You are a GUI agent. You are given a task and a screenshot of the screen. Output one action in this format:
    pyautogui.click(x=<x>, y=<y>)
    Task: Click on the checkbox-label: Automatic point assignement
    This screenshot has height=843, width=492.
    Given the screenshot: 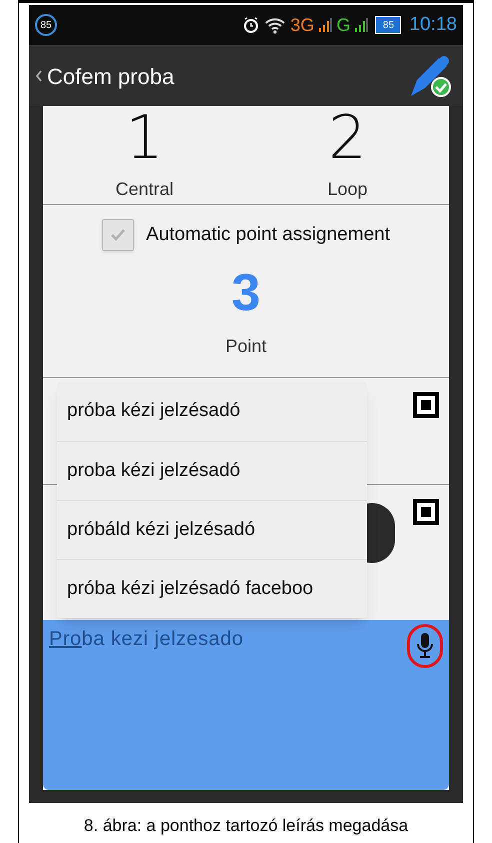 What is the action you would take?
    pyautogui.click(x=268, y=234)
    